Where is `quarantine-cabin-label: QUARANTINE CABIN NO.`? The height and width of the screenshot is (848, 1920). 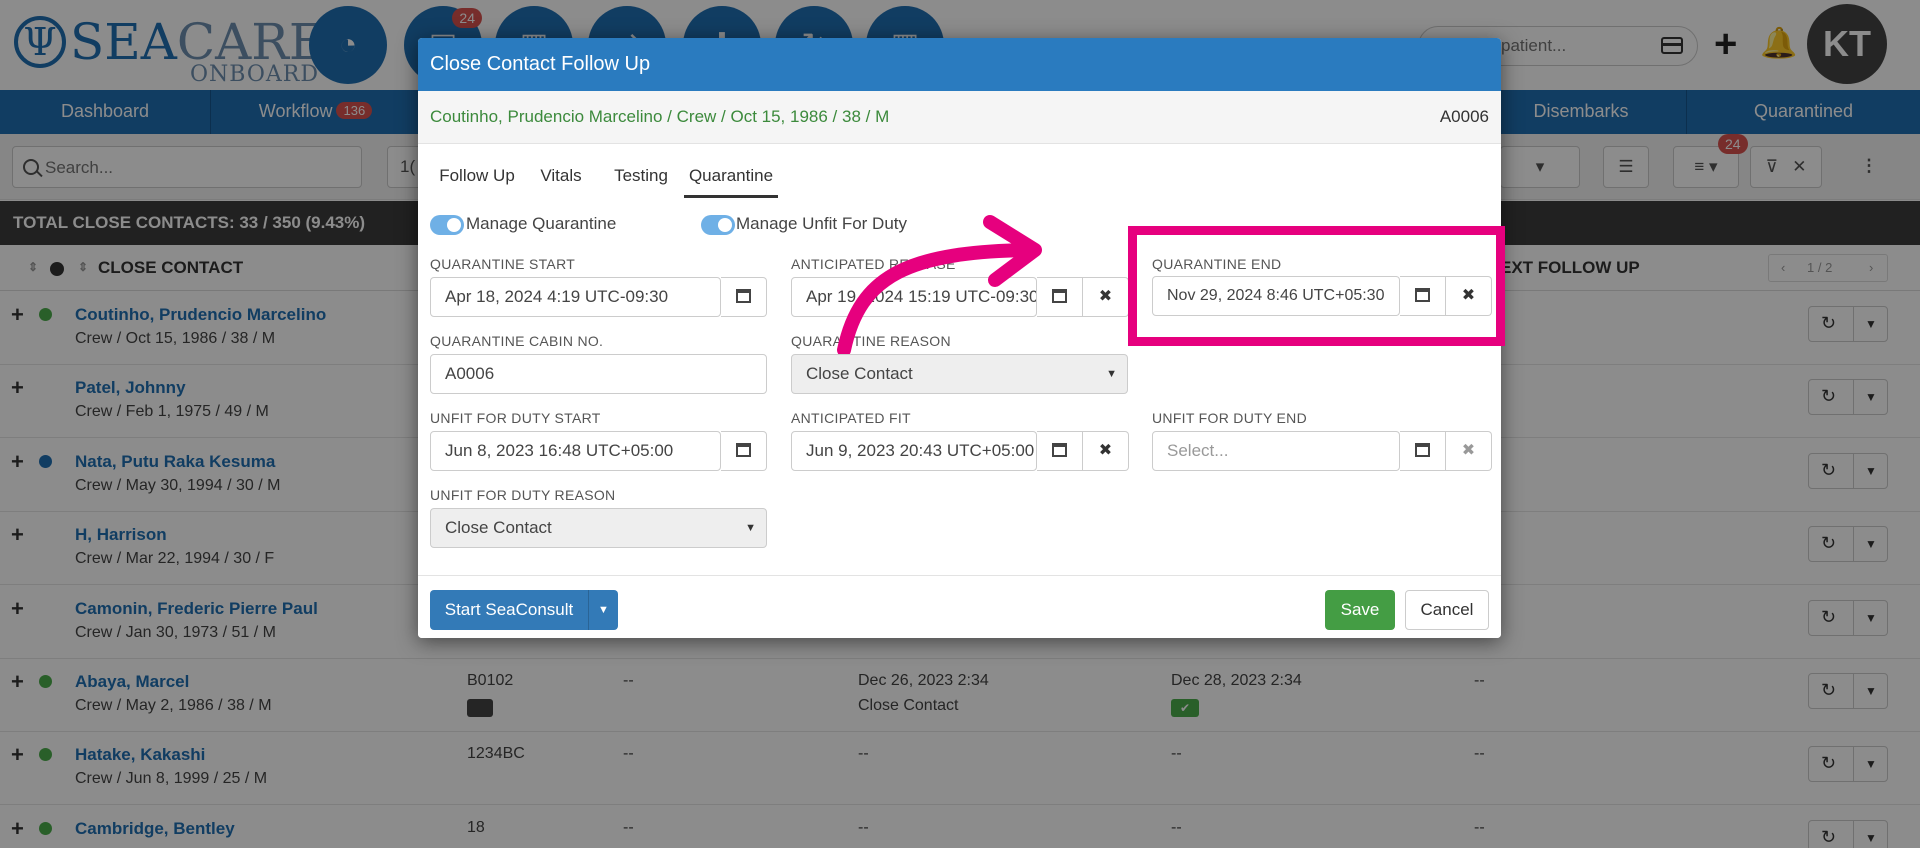
quarantine-cabin-label: QUARANTINE CABIN NO. is located at coordinates (517, 341).